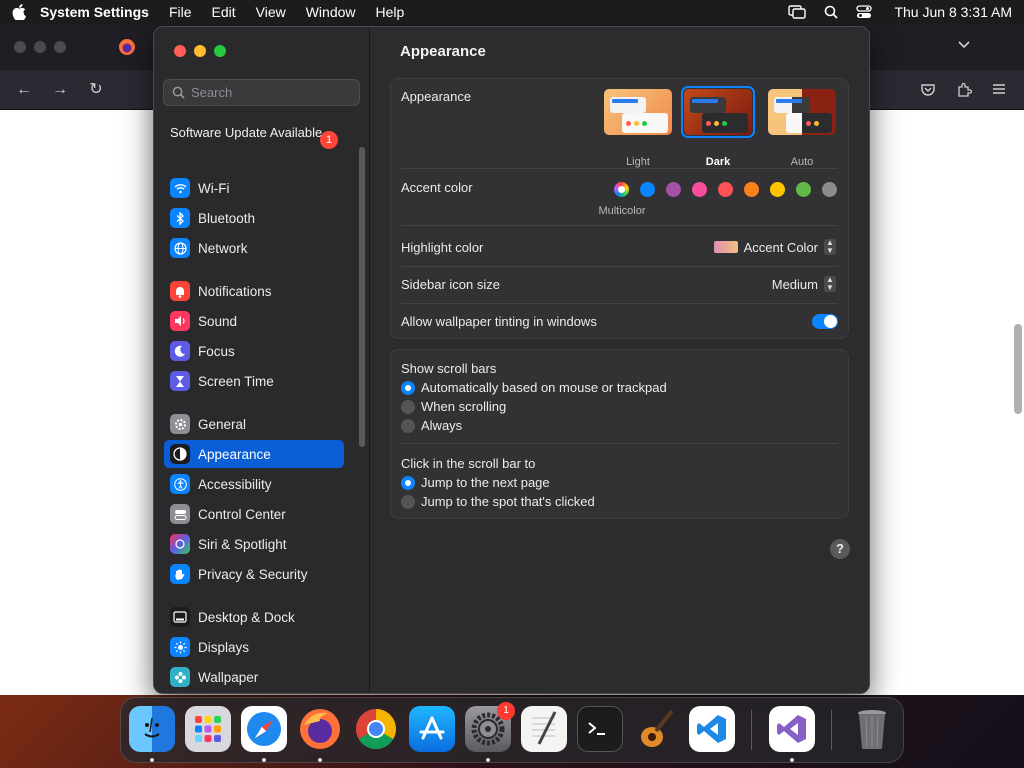 Image resolution: width=1024 pixels, height=768 pixels. I want to click on appearance-auto-label: Auto, so click(802, 162).